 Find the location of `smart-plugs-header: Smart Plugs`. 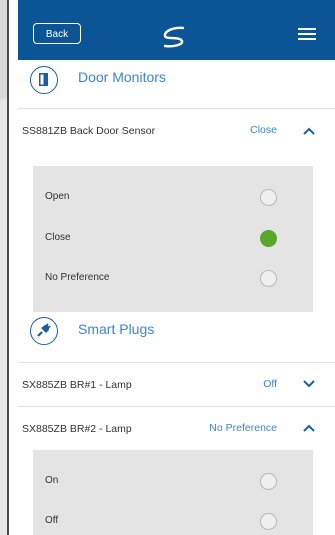

smart-plugs-header: Smart Plugs is located at coordinates (176, 337).